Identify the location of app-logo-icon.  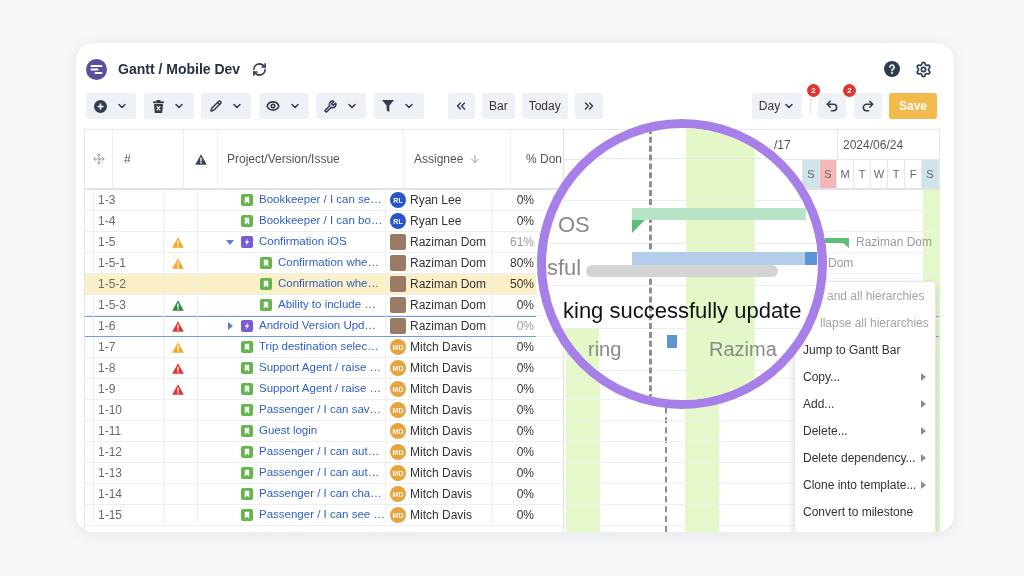
(96, 69).